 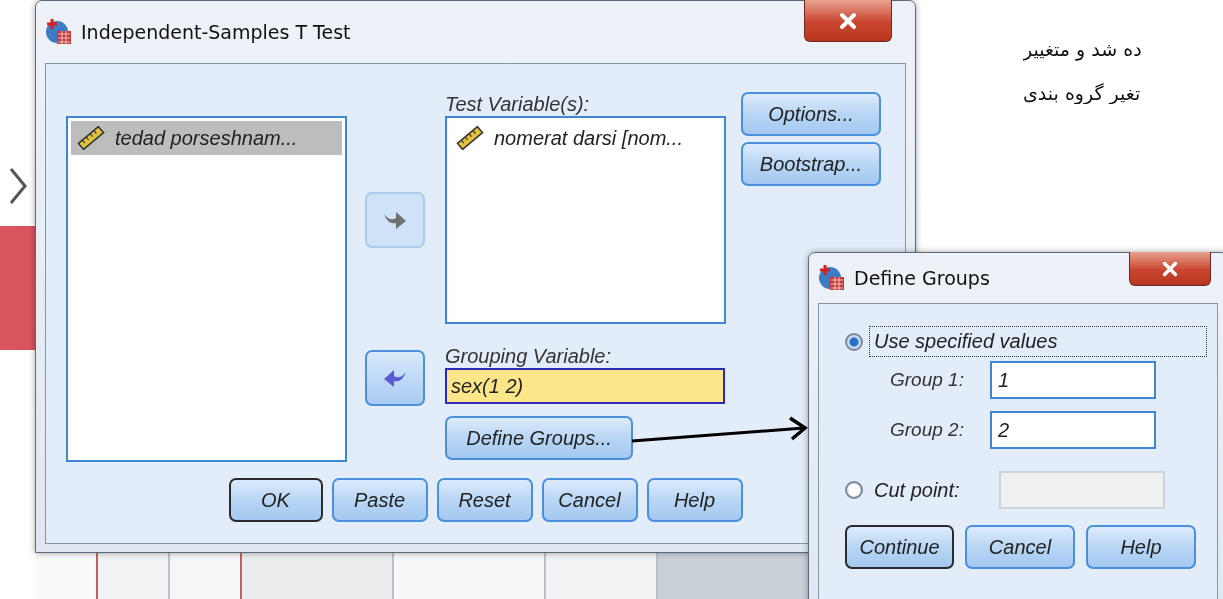 I want to click on group-value-field: 1, so click(x=1073, y=380).